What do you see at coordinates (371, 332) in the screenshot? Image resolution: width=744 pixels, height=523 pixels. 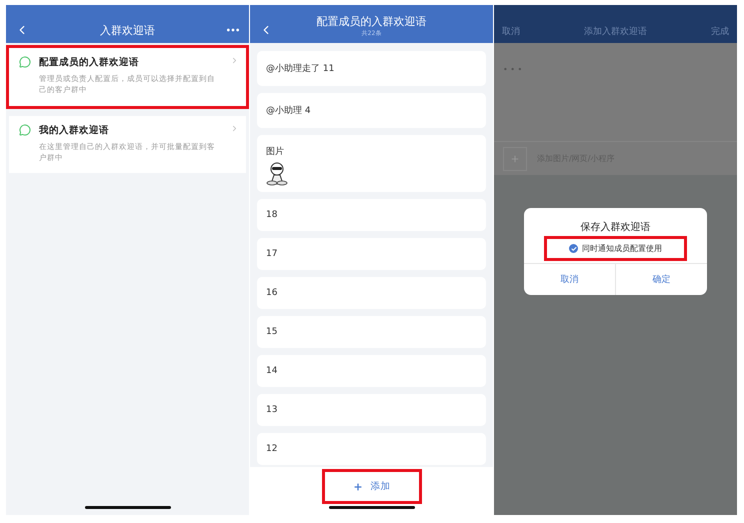 I see `message-card: 15` at bounding box center [371, 332].